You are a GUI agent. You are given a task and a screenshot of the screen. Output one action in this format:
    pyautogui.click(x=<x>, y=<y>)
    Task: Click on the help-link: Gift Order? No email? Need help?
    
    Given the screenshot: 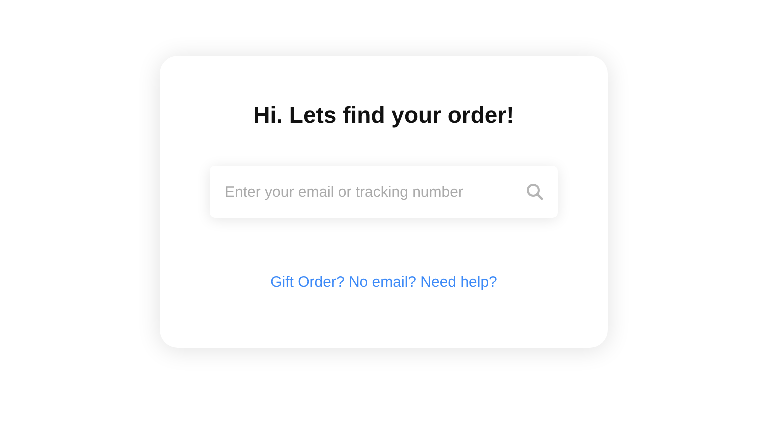 What is the action you would take?
    pyautogui.click(x=384, y=282)
    